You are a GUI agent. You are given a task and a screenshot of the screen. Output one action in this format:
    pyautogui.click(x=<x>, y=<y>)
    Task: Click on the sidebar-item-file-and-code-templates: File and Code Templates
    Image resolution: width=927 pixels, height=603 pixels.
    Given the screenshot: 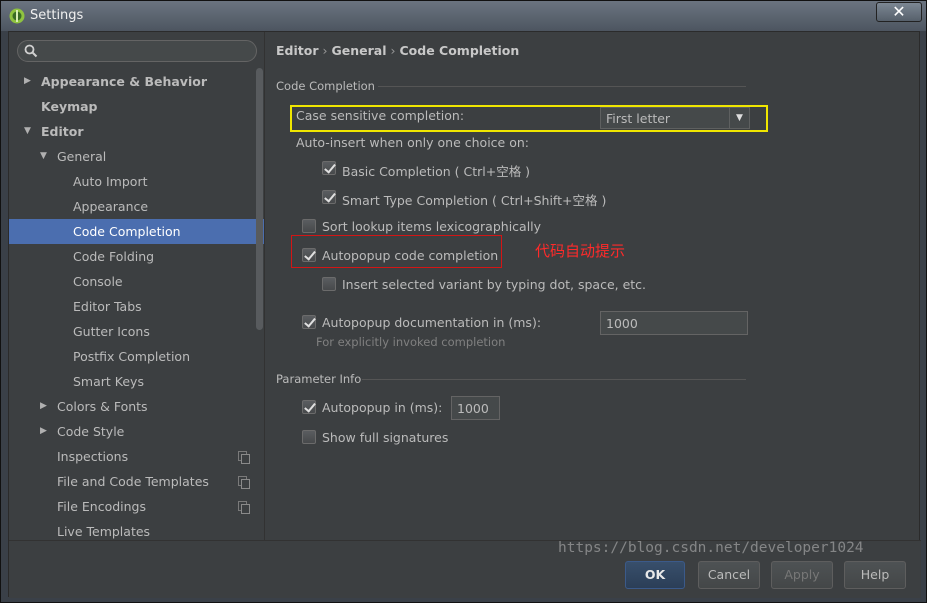 What is the action you would take?
    pyautogui.click(x=136, y=481)
    